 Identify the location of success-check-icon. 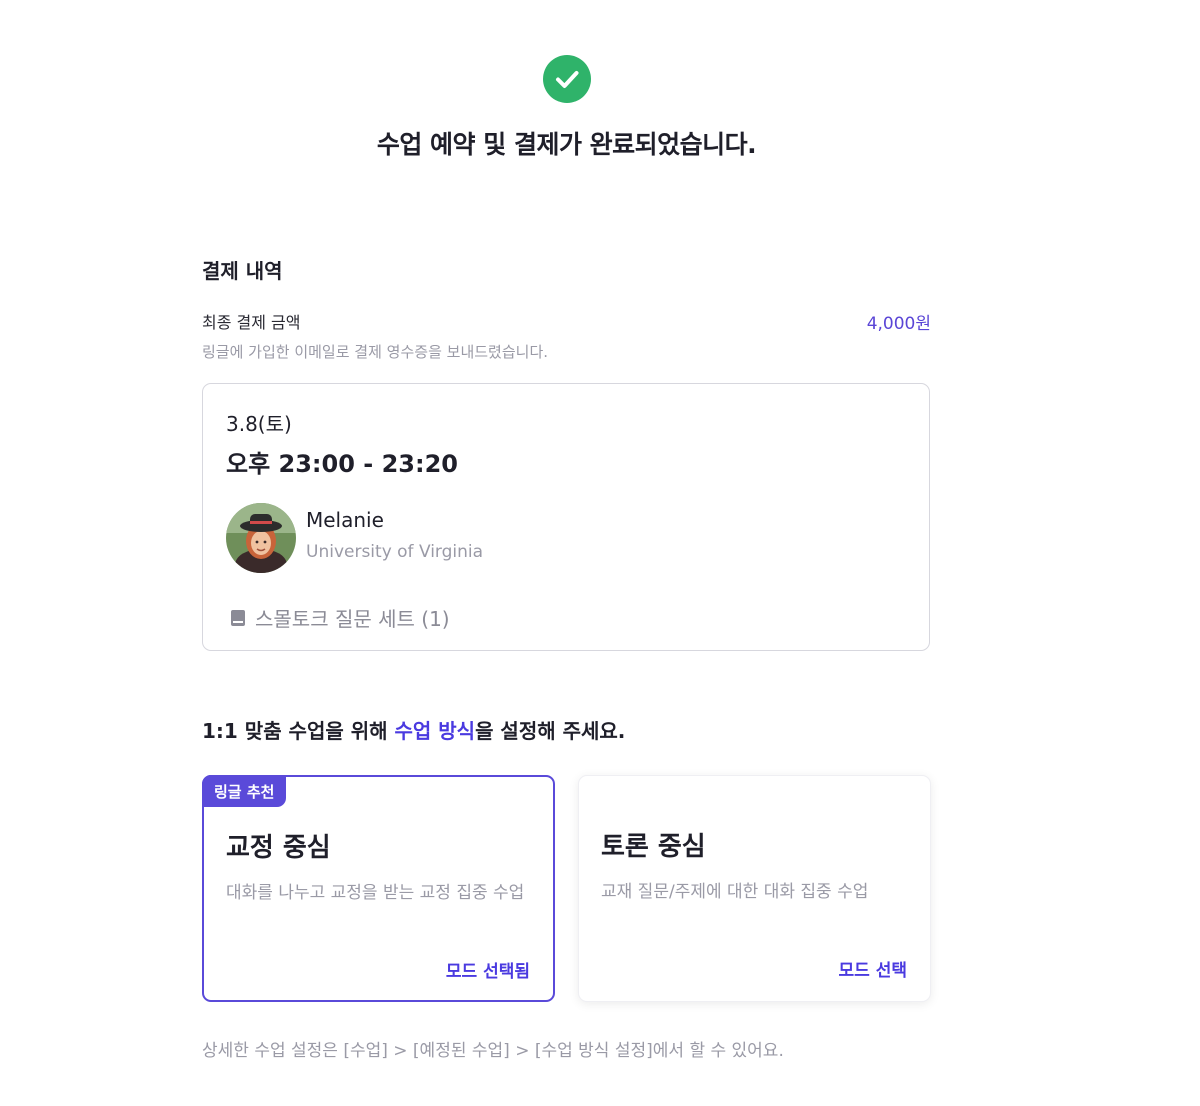
(567, 79).